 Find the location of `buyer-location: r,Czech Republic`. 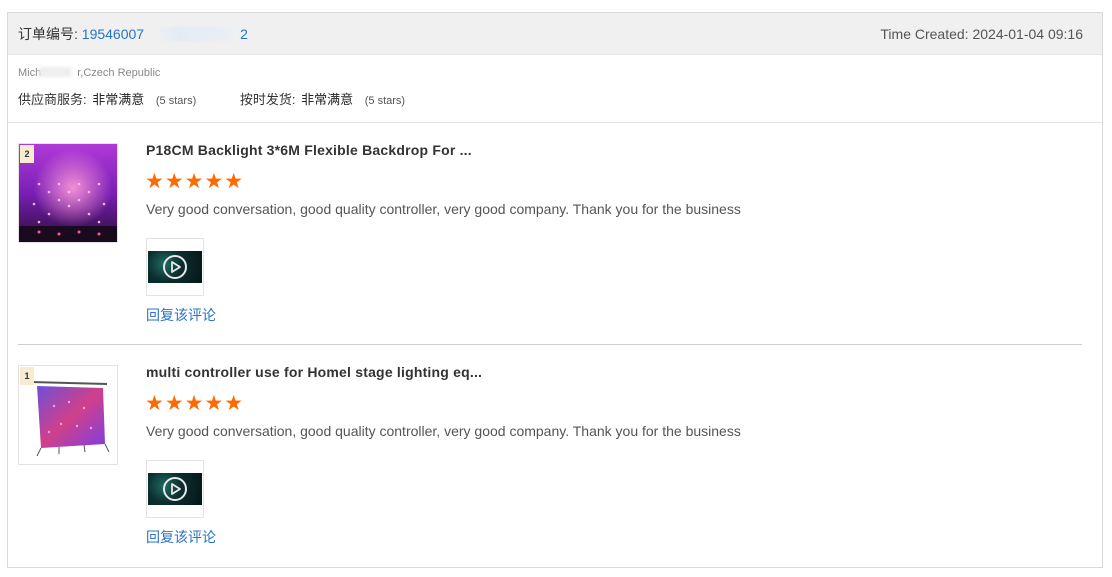

buyer-location: r,Czech Republic is located at coordinates (119, 73).